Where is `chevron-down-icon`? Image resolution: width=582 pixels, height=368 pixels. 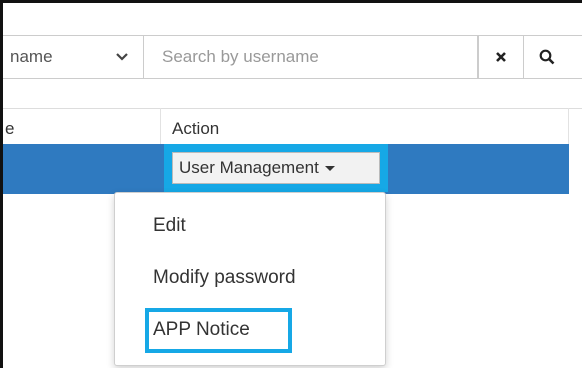 chevron-down-icon is located at coordinates (122, 57).